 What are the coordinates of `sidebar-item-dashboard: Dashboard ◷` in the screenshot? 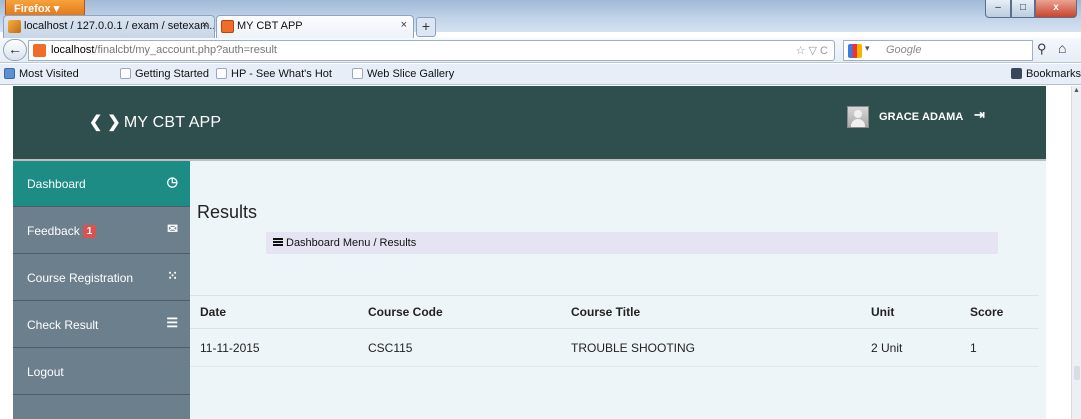 It's located at (101, 184).